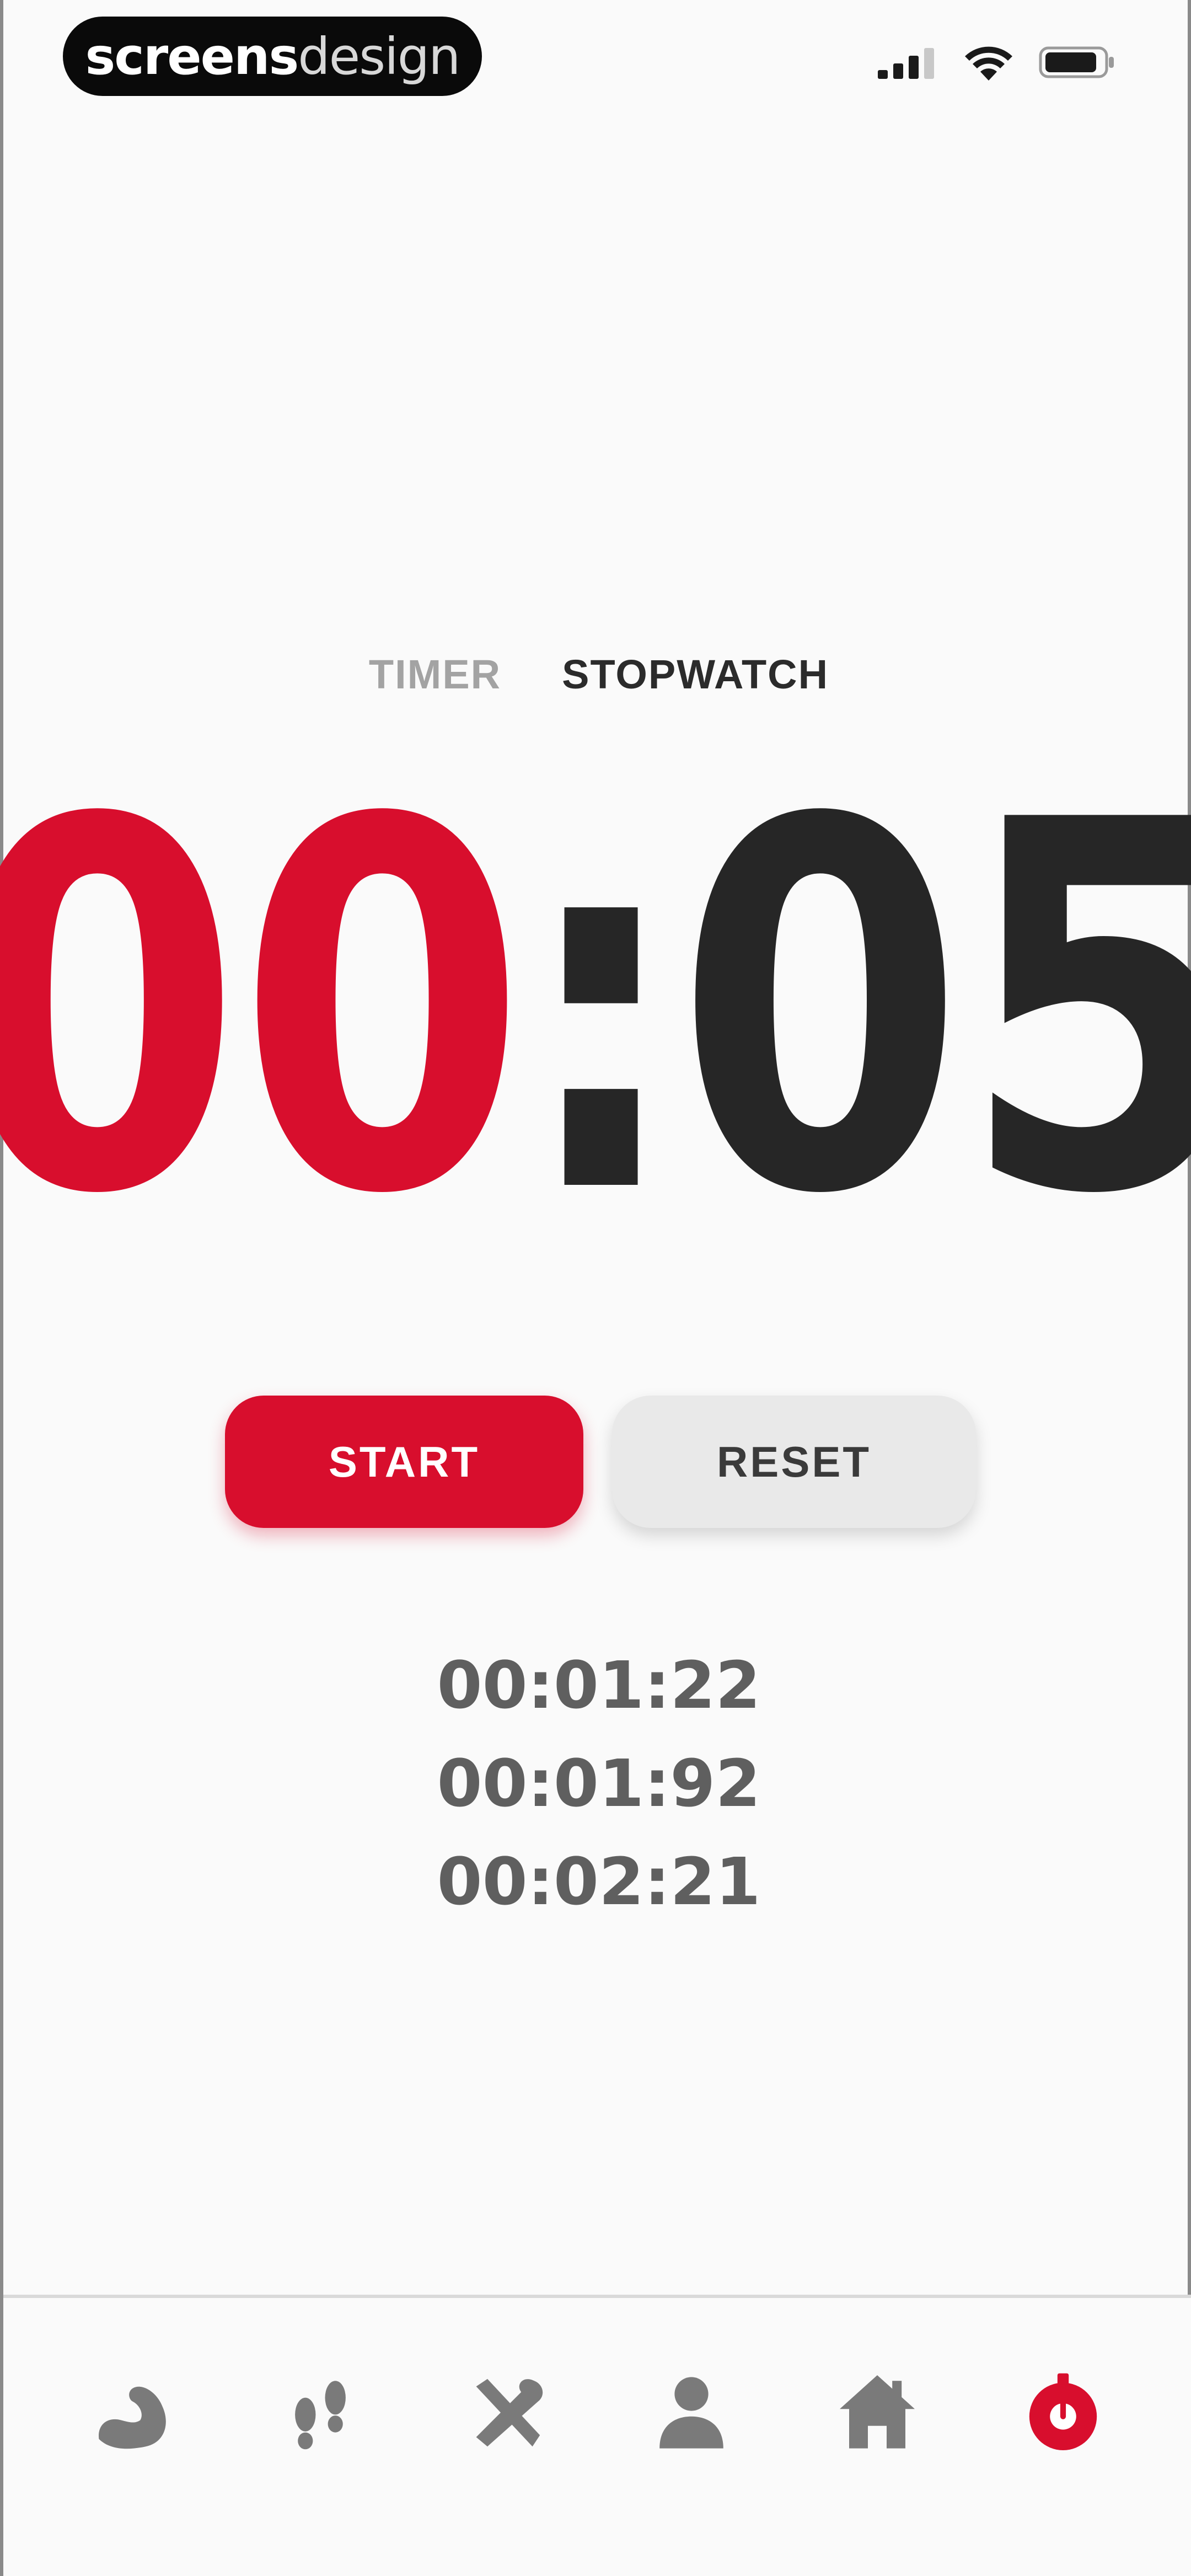 This screenshot has height=2576, width=1191. I want to click on status-icons, so click(997, 63).